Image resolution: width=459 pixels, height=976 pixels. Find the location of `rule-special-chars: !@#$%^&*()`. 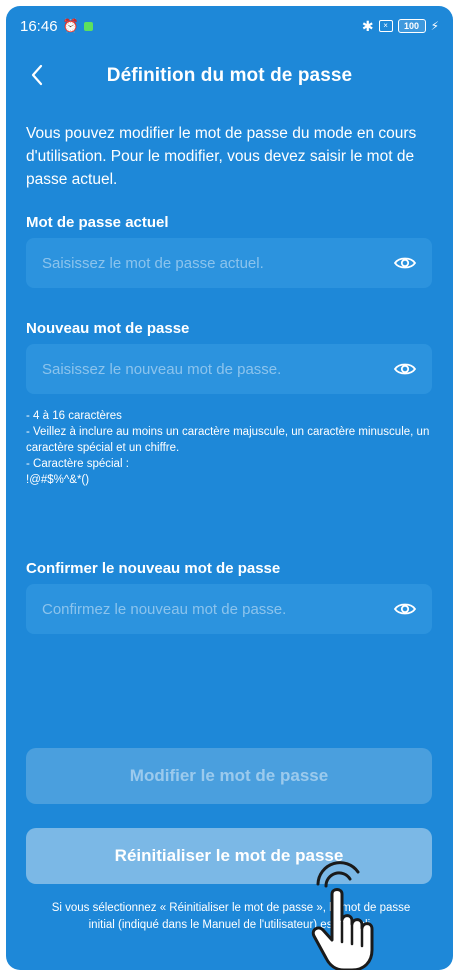

rule-special-chars: !@#$%^&*() is located at coordinates (58, 480).